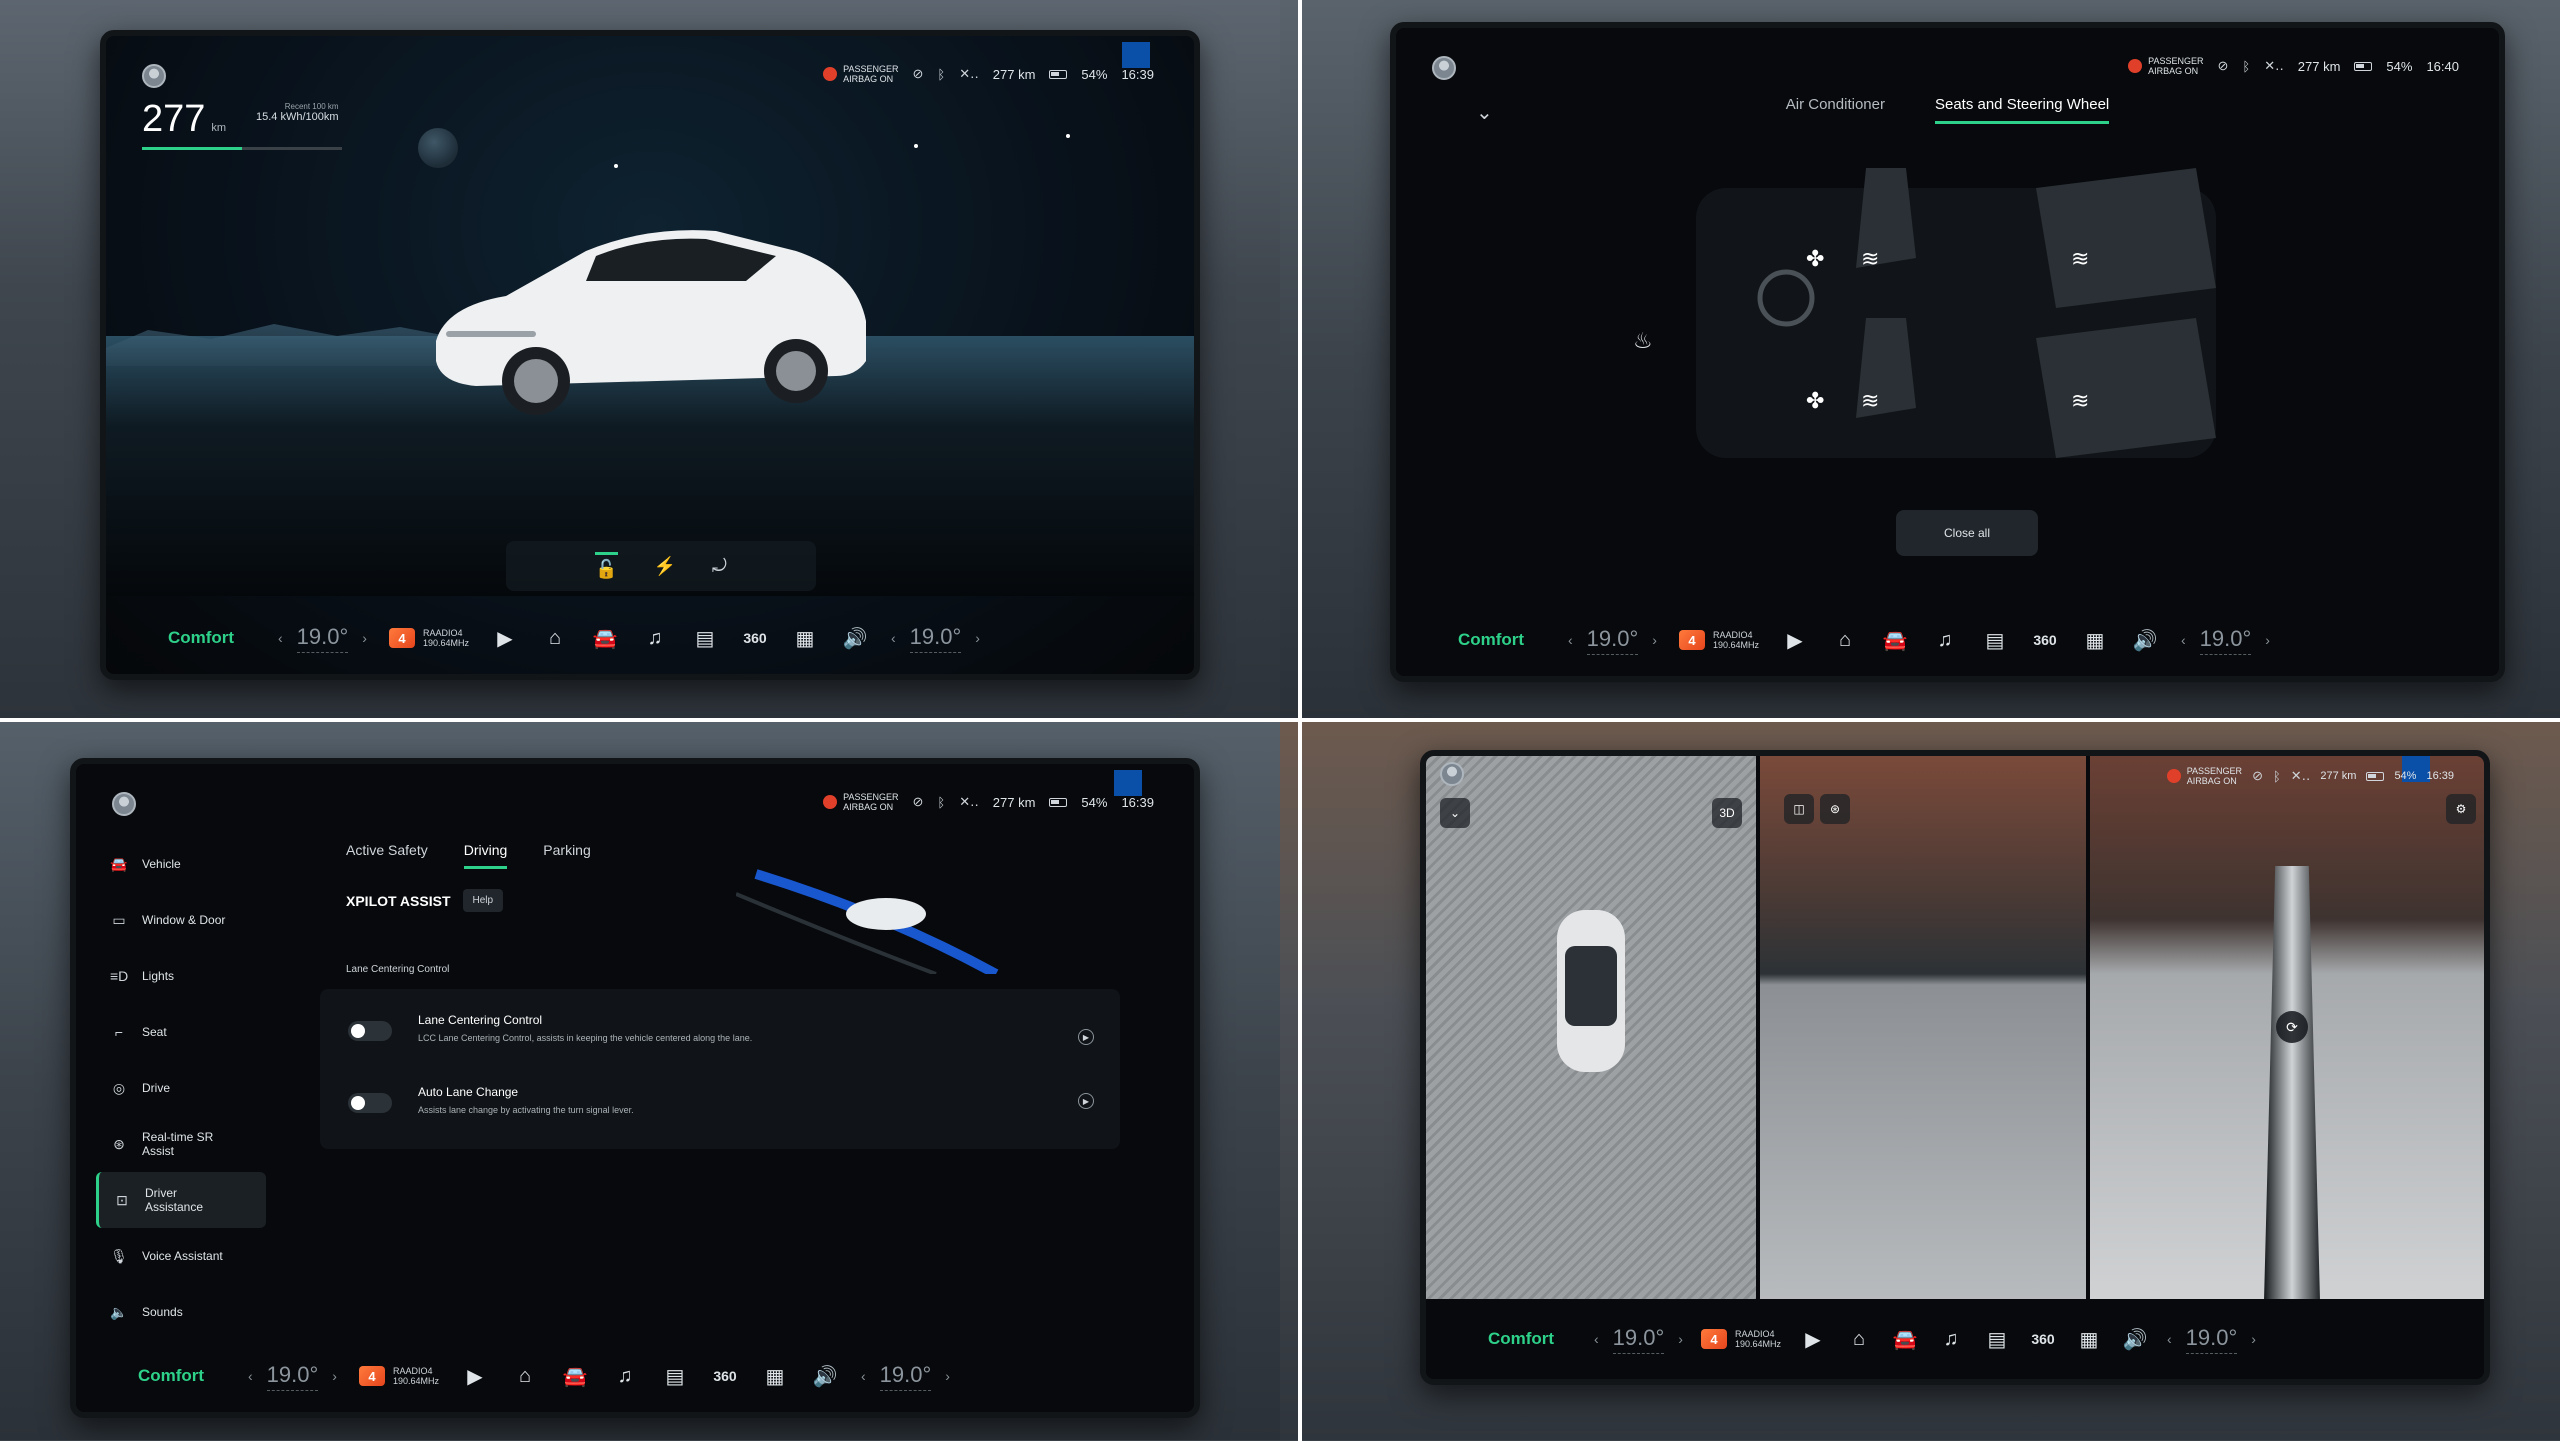  I want to click on sidebar-item-sounds: 🔈 Sounds, so click(181, 1312).